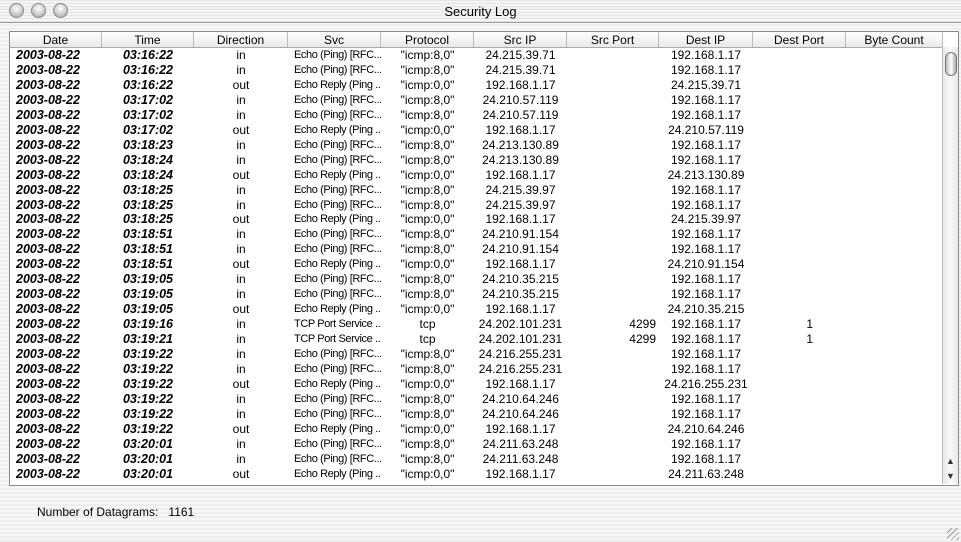 The image size is (961, 542). Describe the element at coordinates (706, 174) in the screenshot. I see `cell-dest-ip: 24.213.130.89` at that location.